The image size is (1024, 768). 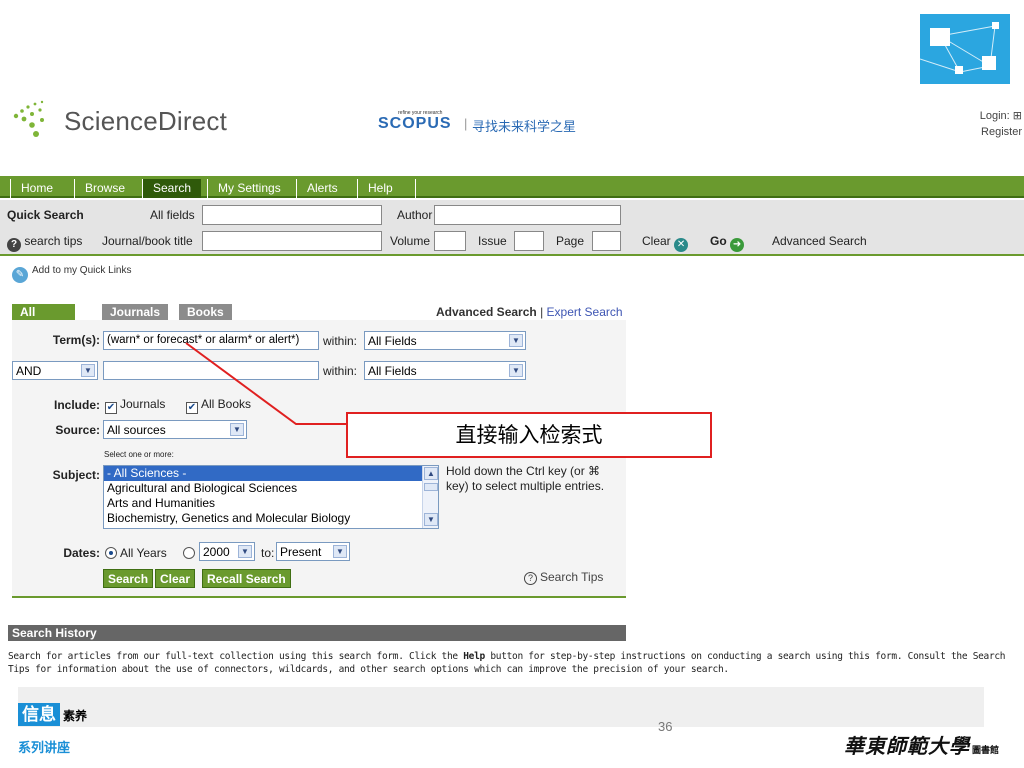 I want to click on page-input, so click(x=606, y=241).